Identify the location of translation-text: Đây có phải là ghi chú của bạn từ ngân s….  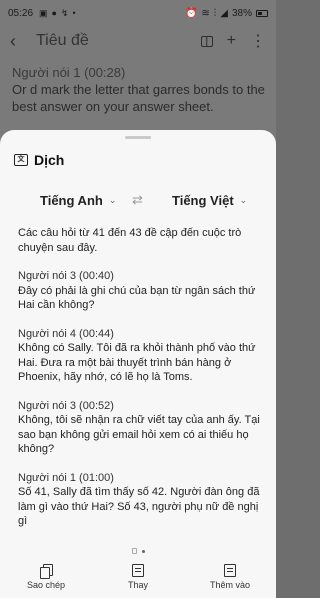
(137, 298).